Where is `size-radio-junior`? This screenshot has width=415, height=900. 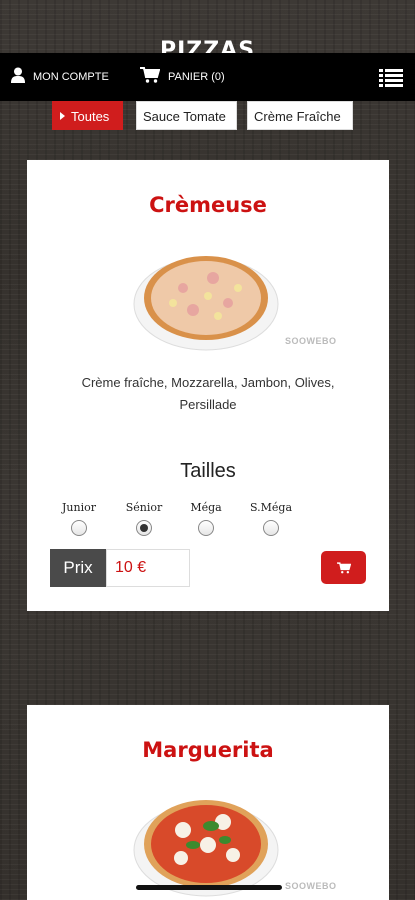 size-radio-junior is located at coordinates (79, 528).